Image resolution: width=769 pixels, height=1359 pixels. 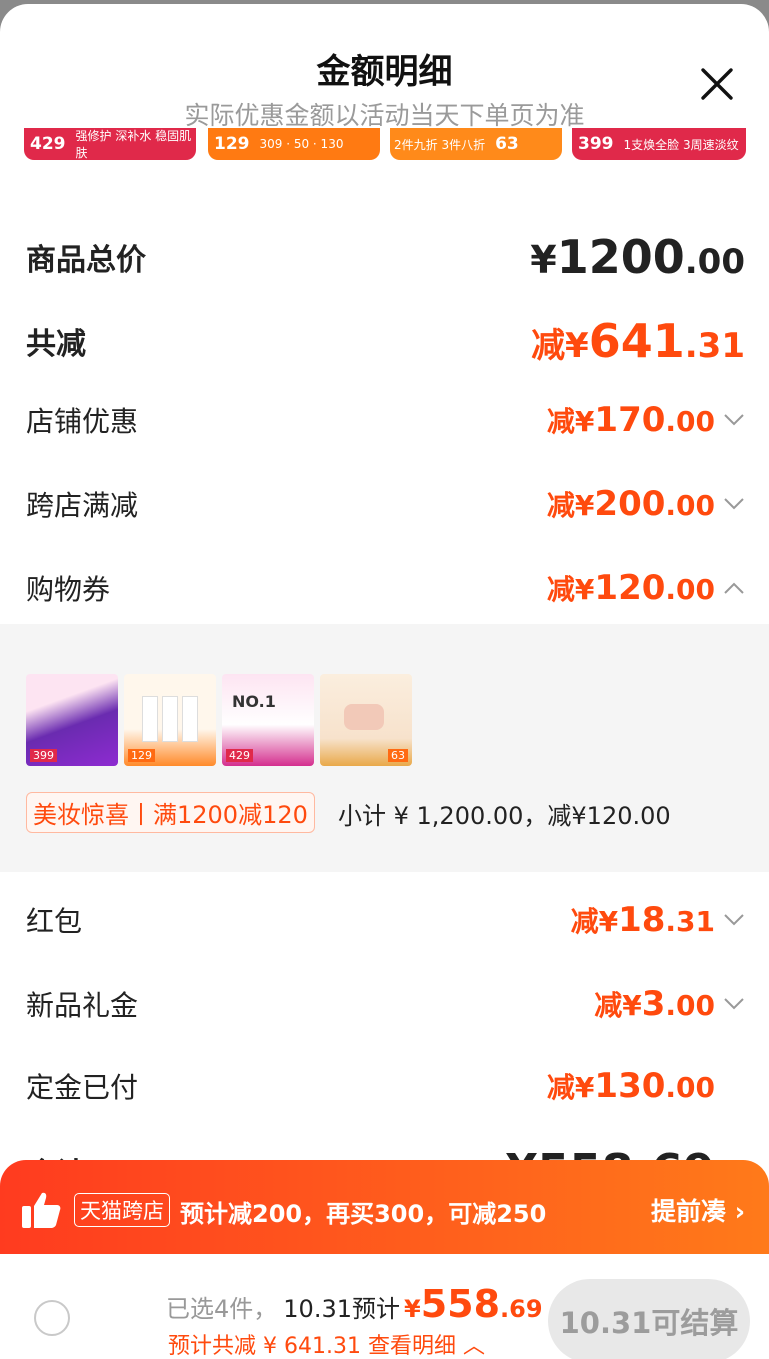 What do you see at coordinates (521, 1309) in the screenshot?
I see `total-dec: .69` at bounding box center [521, 1309].